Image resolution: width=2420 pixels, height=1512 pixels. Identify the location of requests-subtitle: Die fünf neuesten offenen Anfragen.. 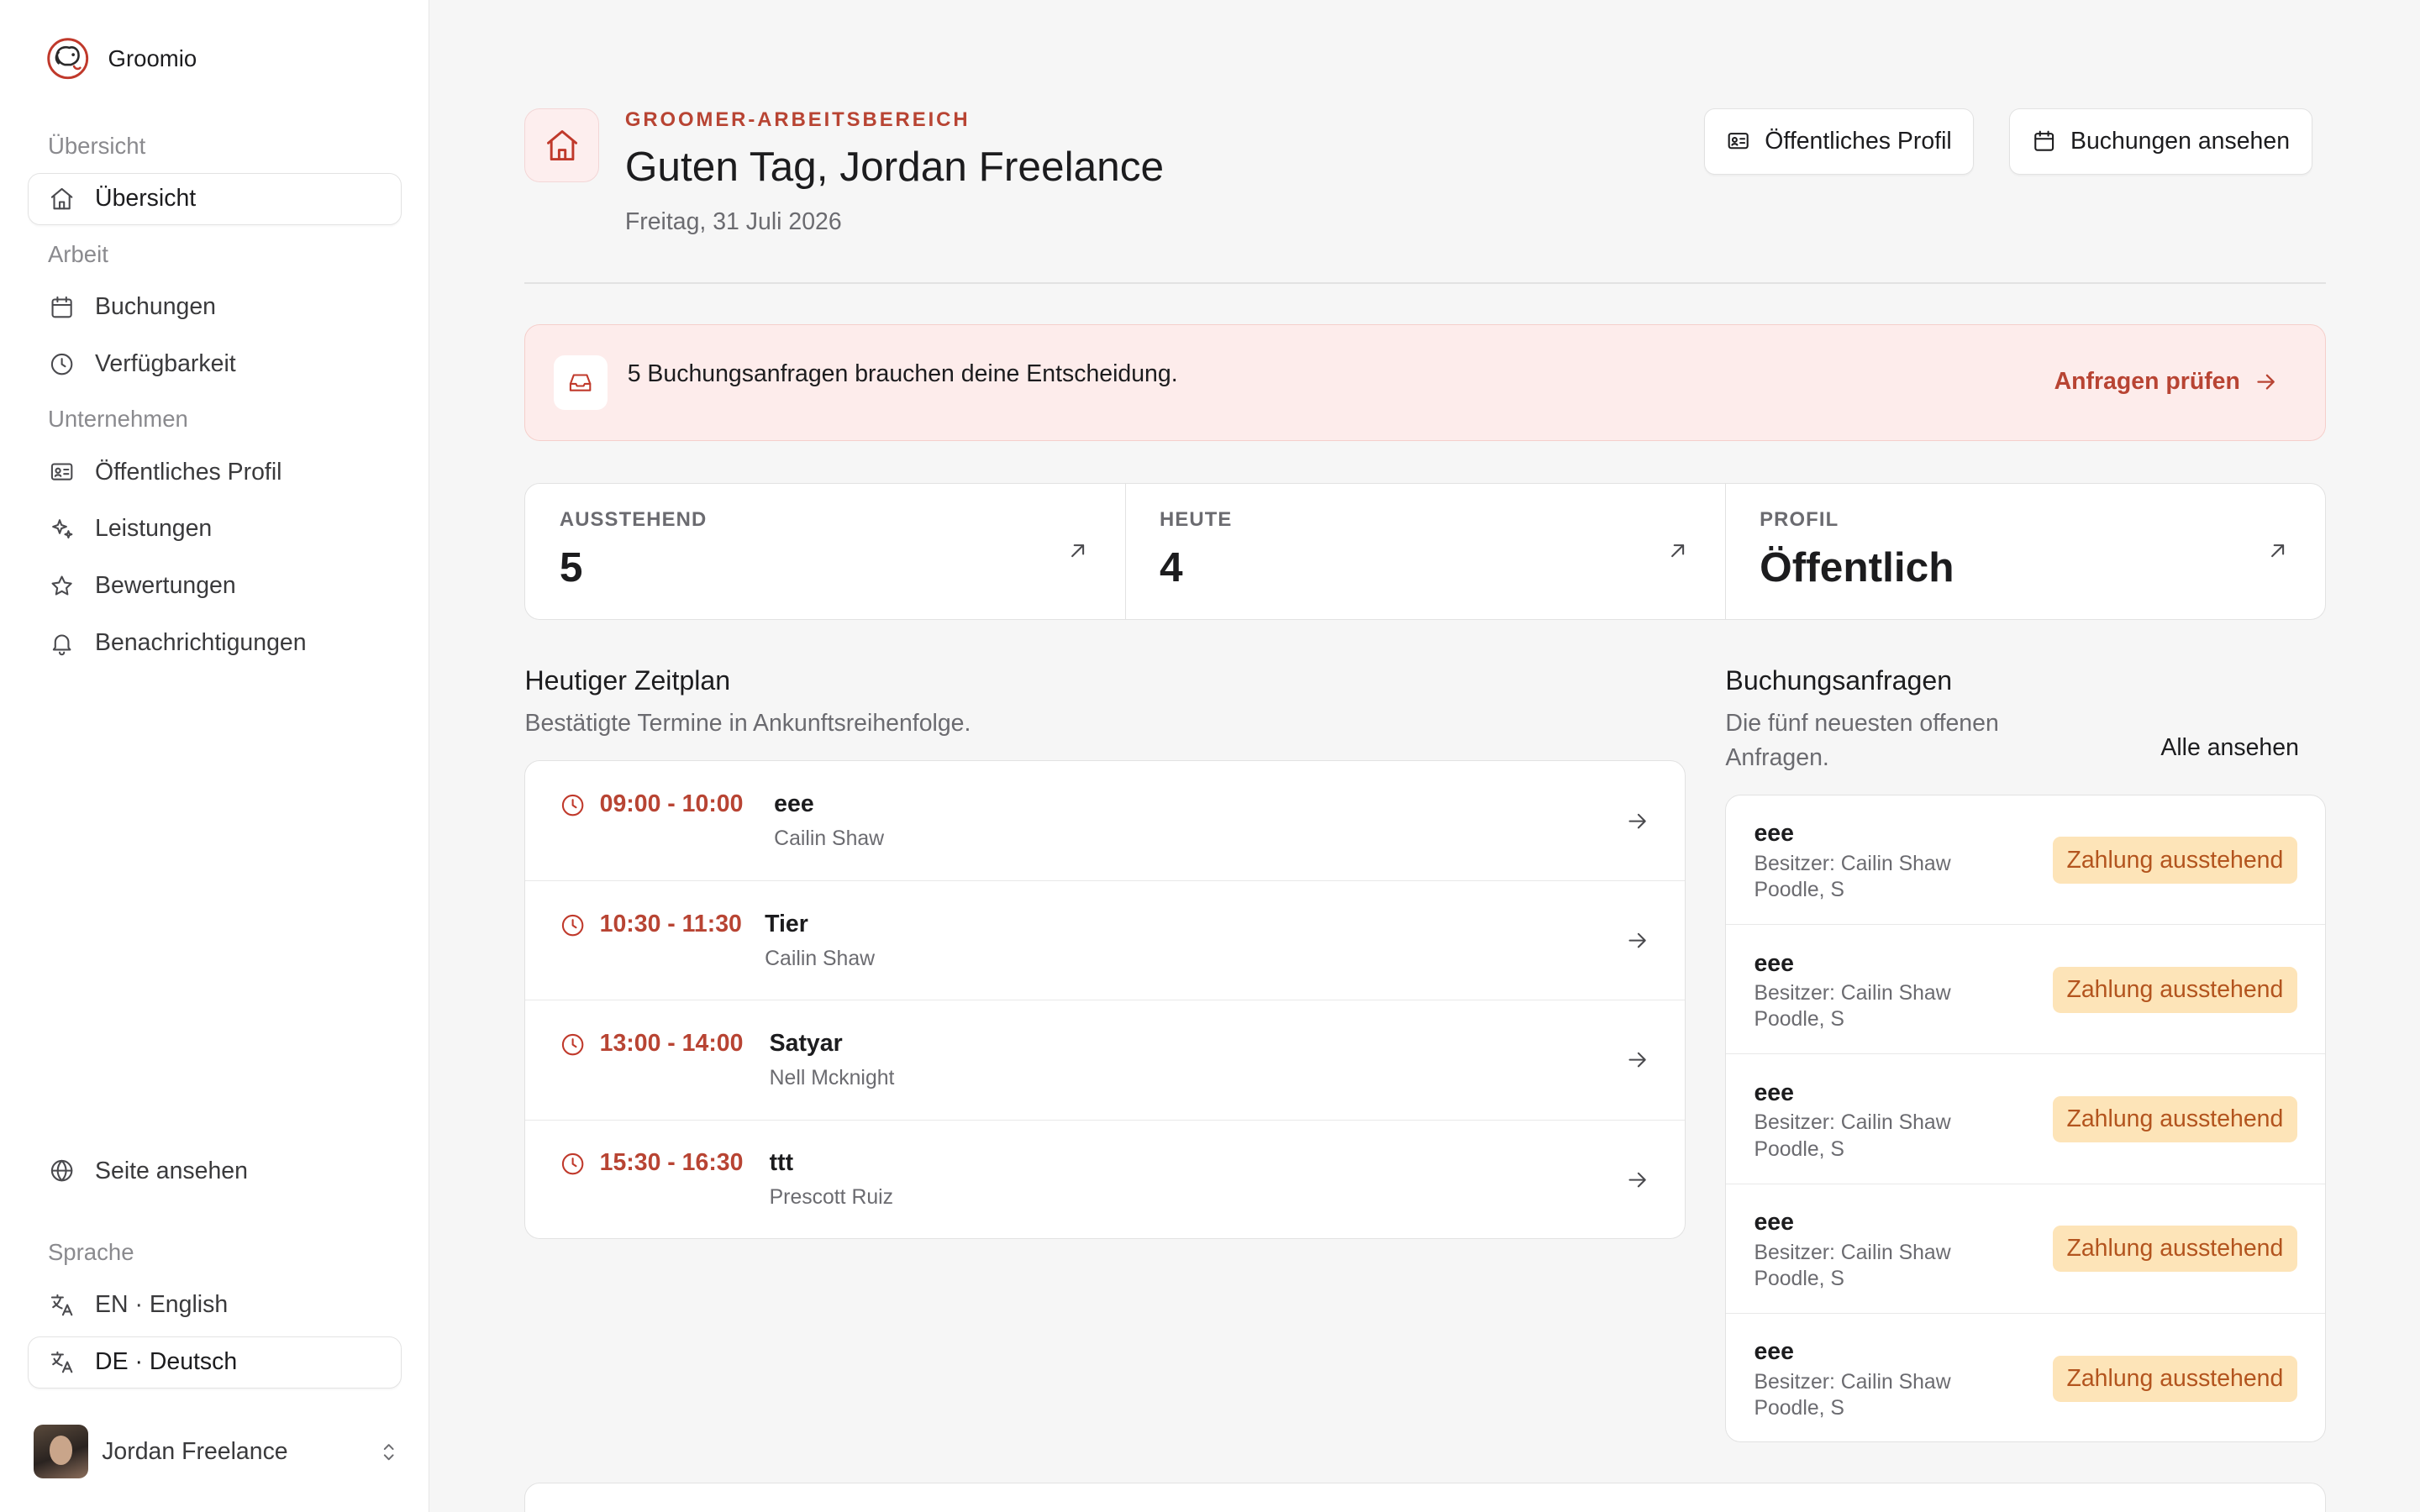
(1862, 740).